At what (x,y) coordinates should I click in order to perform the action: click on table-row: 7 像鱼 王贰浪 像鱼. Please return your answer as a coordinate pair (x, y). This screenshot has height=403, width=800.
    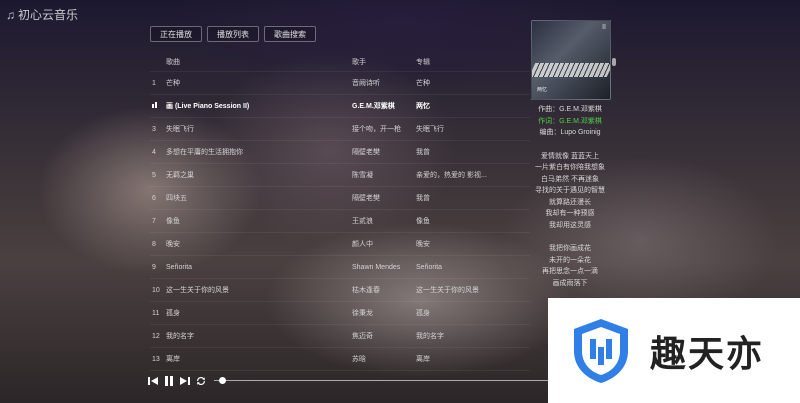
    Looking at the image, I should click on (340, 221).